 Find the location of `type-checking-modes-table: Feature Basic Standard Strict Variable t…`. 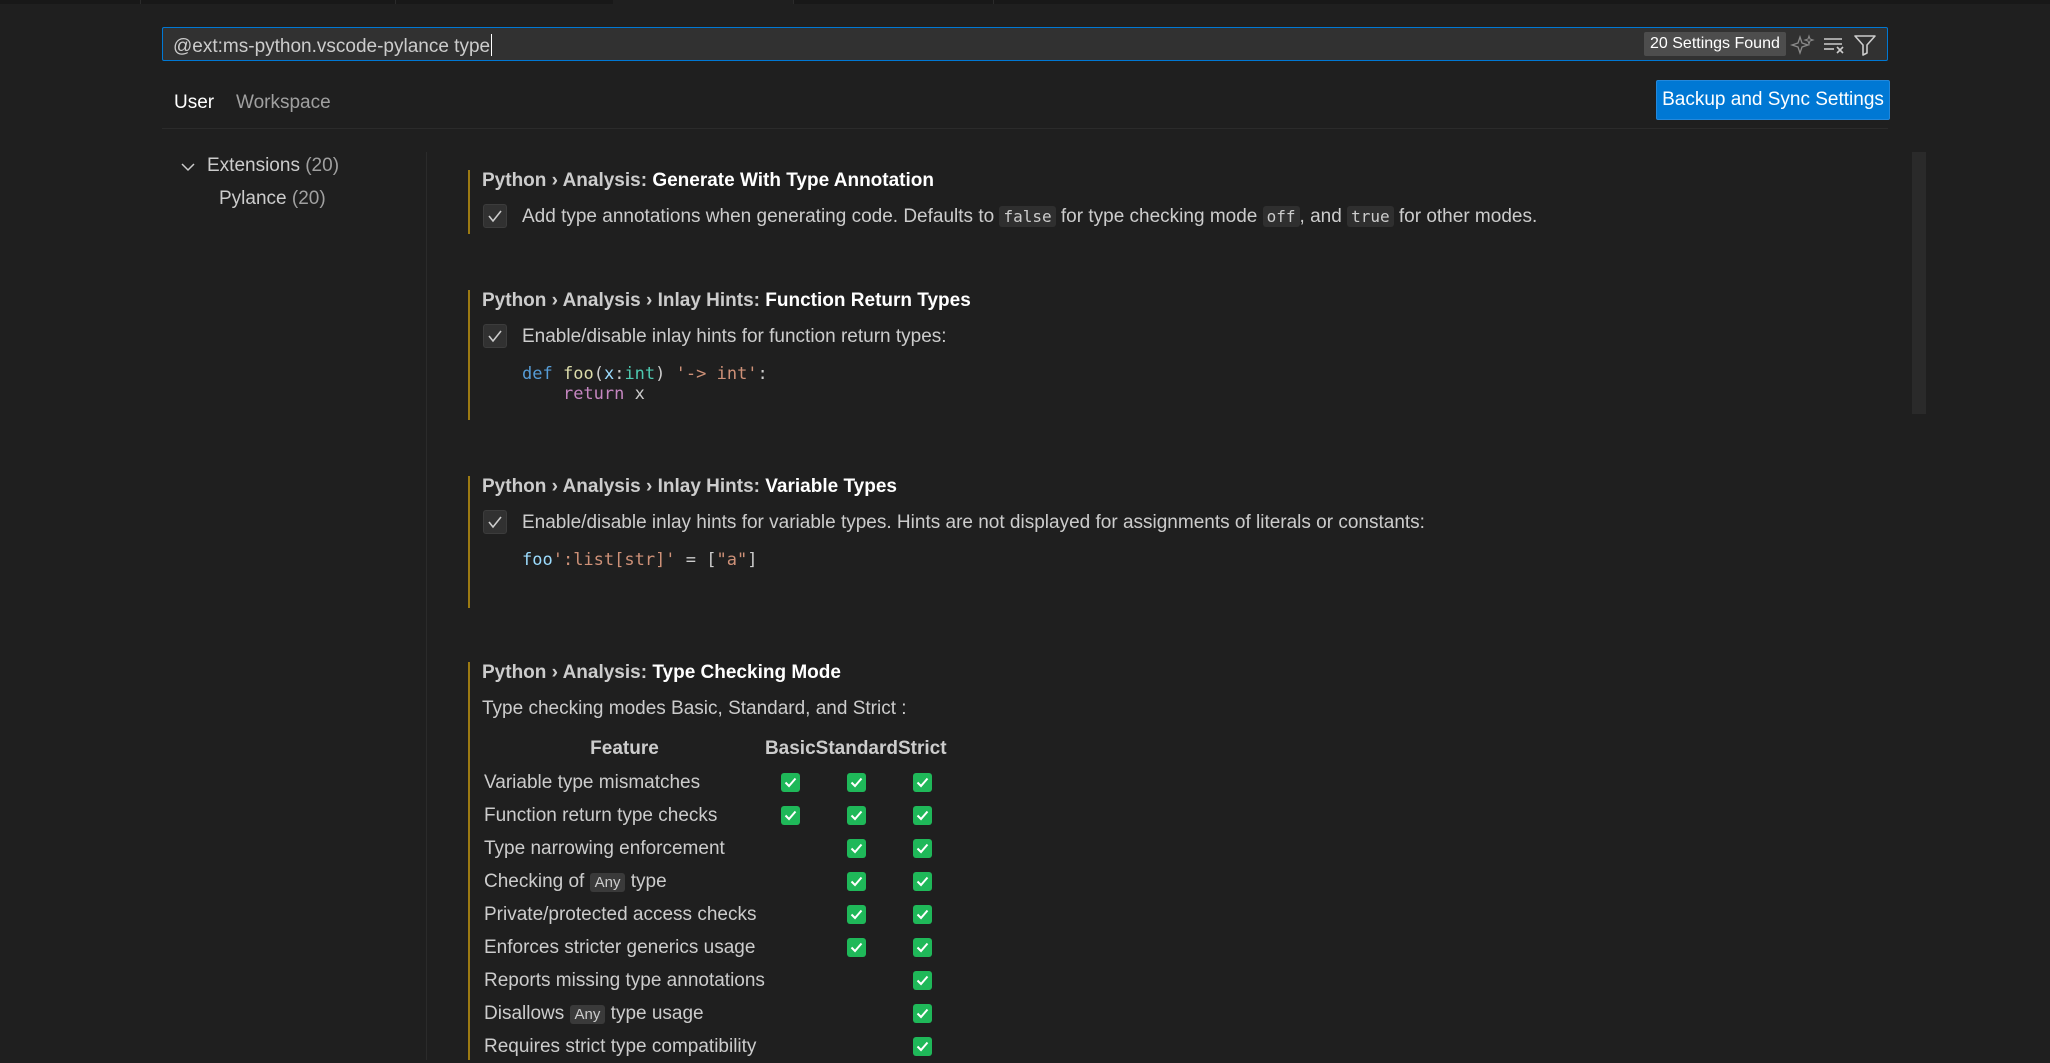

type-checking-modes-table: Feature Basic Standard Strict Variable t… is located at coordinates (715, 900).